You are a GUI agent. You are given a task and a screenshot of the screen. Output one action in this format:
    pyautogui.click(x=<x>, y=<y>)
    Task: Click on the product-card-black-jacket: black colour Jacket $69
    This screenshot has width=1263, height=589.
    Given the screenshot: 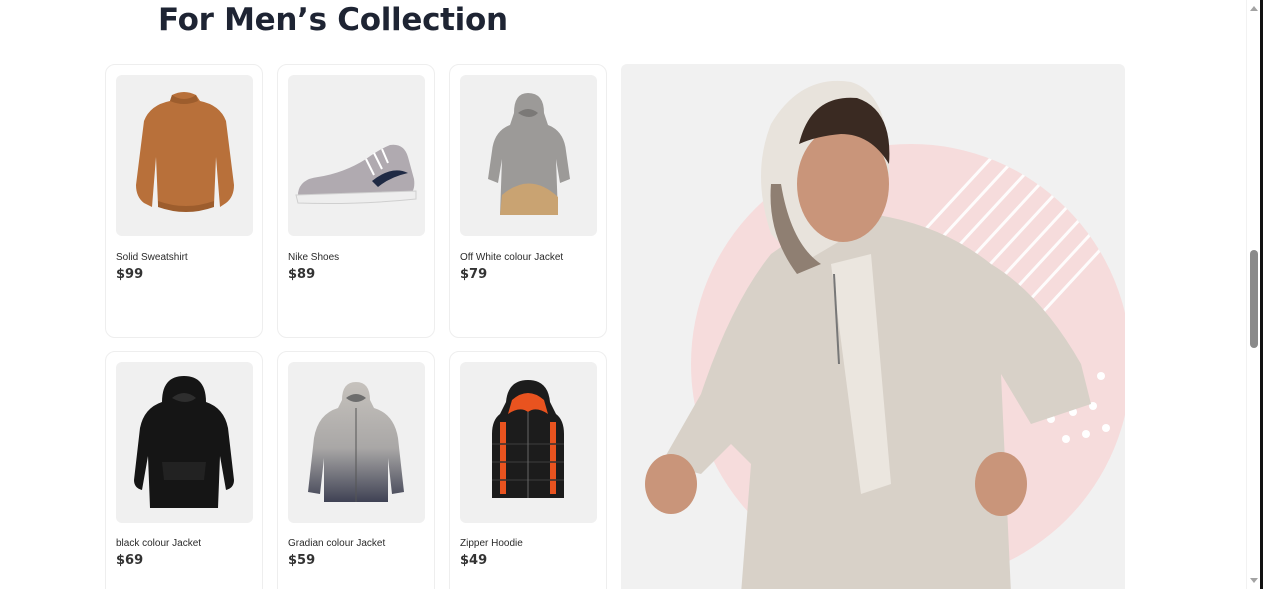 What is the action you would take?
    pyautogui.click(x=184, y=470)
    